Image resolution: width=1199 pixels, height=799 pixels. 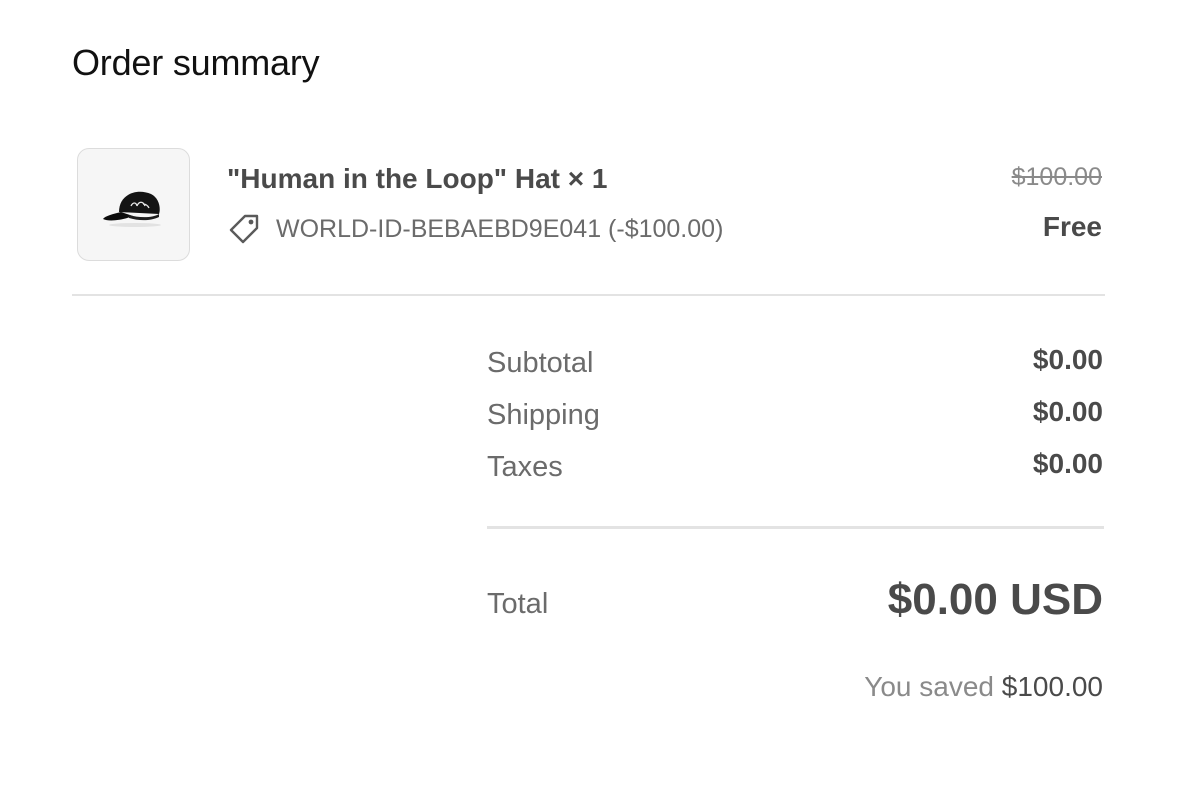 I want to click on subtotal-label: Subtotal, so click(x=540, y=363).